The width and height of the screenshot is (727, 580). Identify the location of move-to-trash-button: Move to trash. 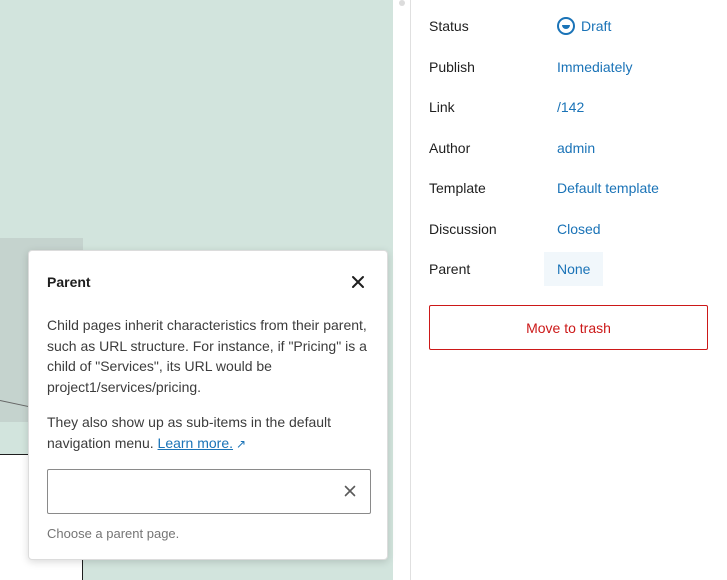
(568, 327).